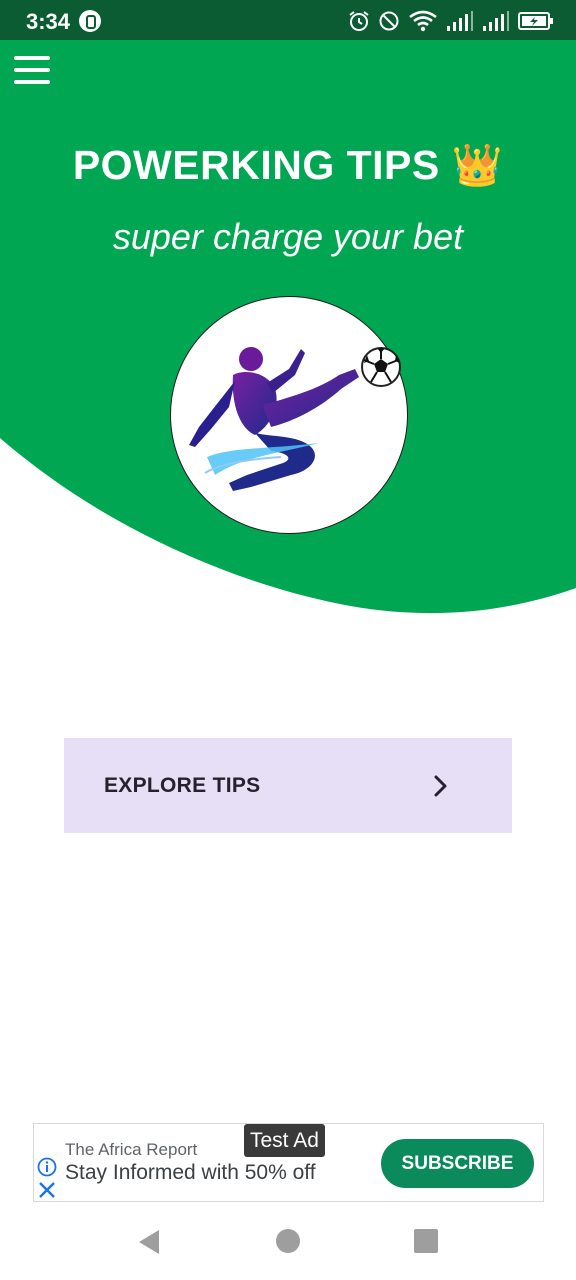 This screenshot has width=576, height=1280. What do you see at coordinates (426, 1241) in the screenshot?
I see `recents-icon` at bounding box center [426, 1241].